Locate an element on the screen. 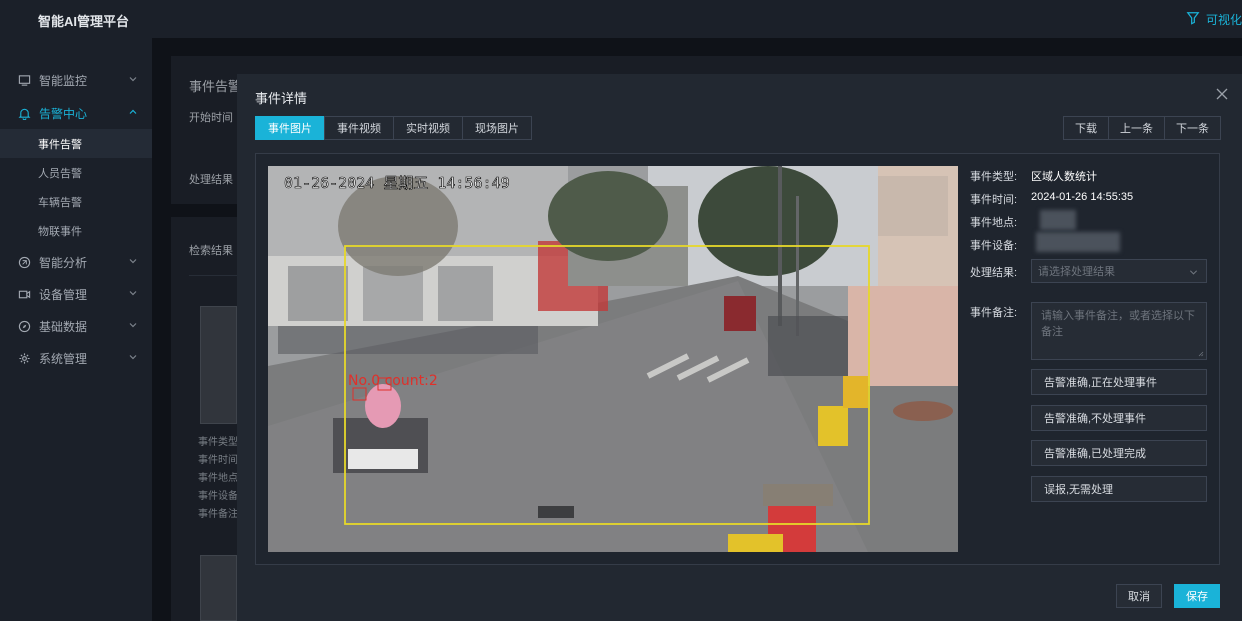  result-select: 请选择处理结果 is located at coordinates (1119, 271).